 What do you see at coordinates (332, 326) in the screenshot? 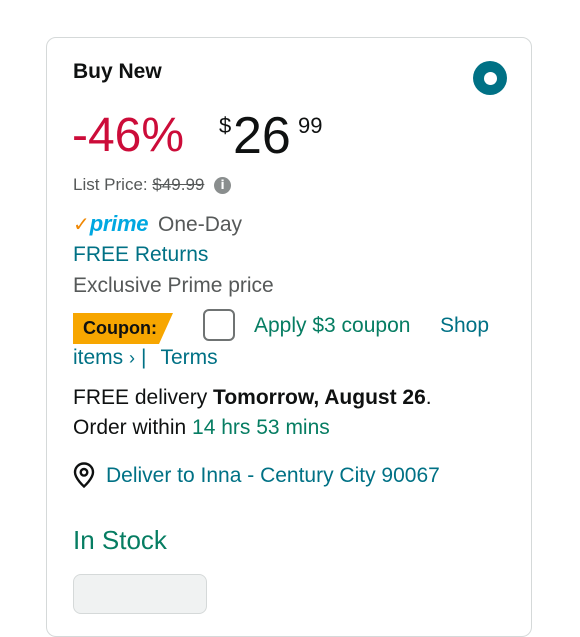
I see `apply-coupon-label: Apply $3 coupon` at bounding box center [332, 326].